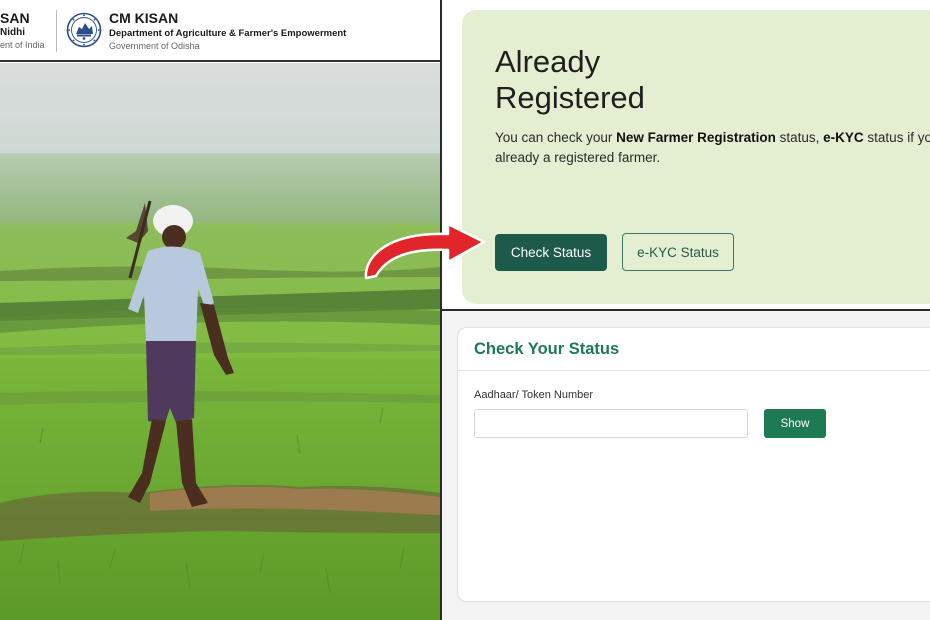  What do you see at coordinates (84, 30) in the screenshot?
I see `odisha-emblem-icon` at bounding box center [84, 30].